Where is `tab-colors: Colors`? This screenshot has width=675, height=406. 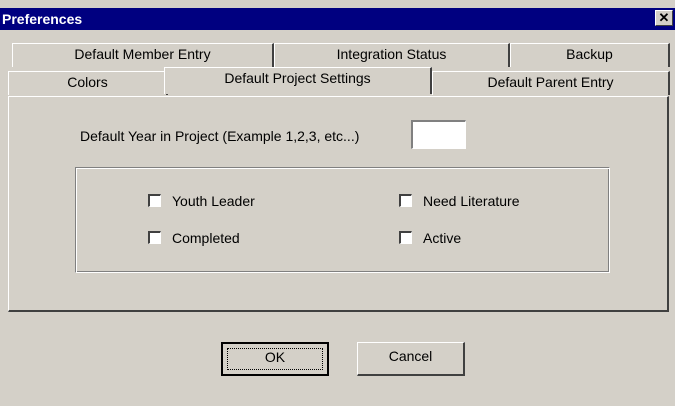
tab-colors: Colors is located at coordinates (88, 83).